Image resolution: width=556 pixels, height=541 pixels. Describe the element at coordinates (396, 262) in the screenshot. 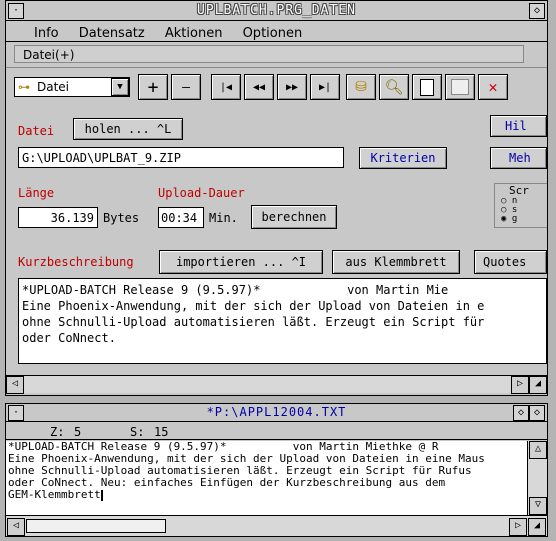

I see `klemmbrett-button: aus Klemmbrett` at that location.